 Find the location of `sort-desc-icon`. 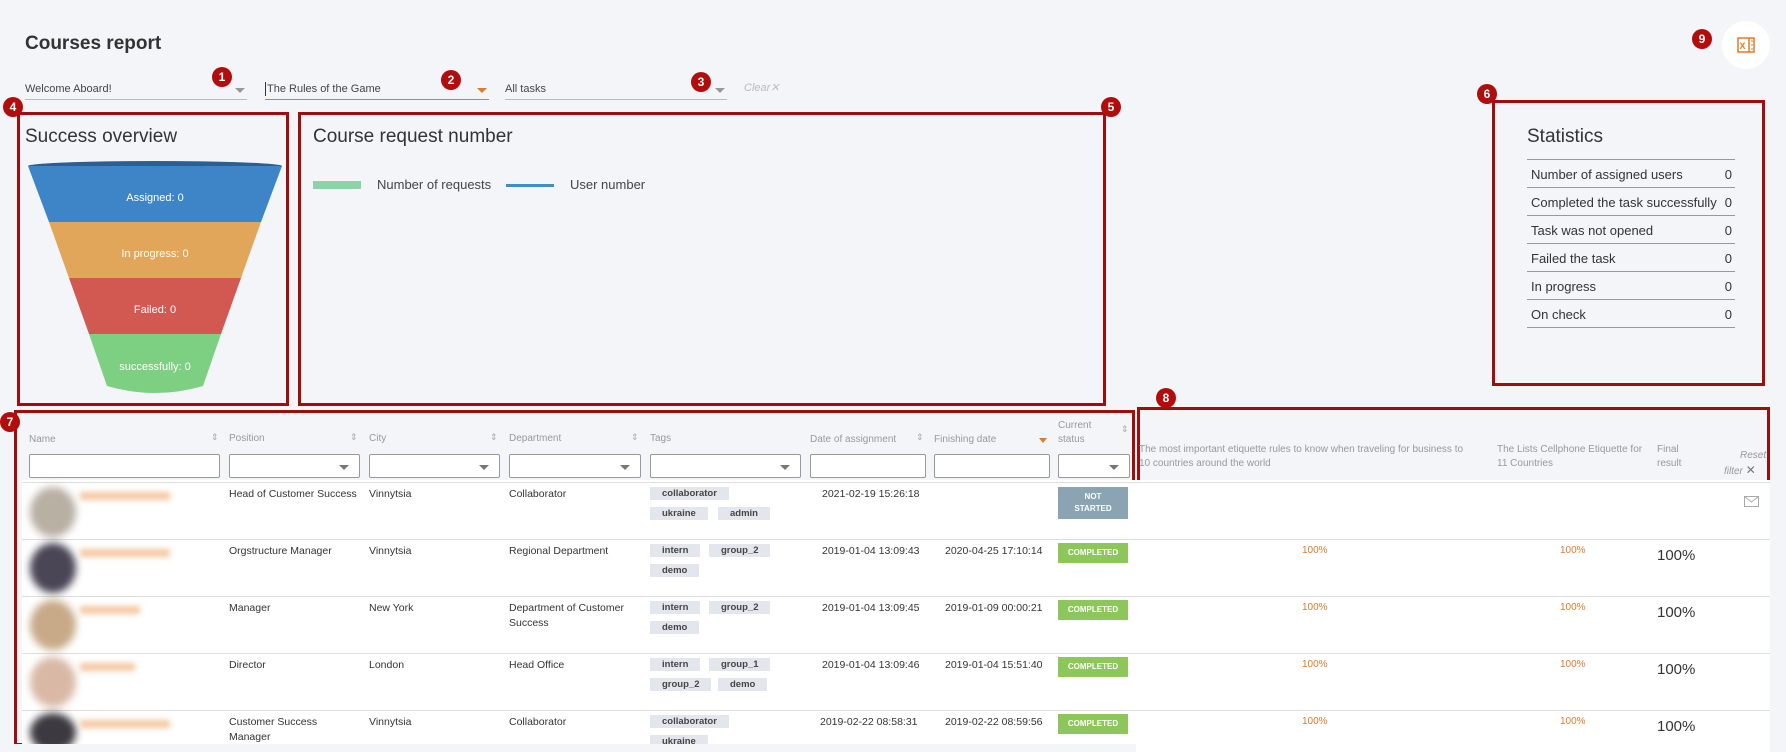

sort-desc-icon is located at coordinates (1043, 440).